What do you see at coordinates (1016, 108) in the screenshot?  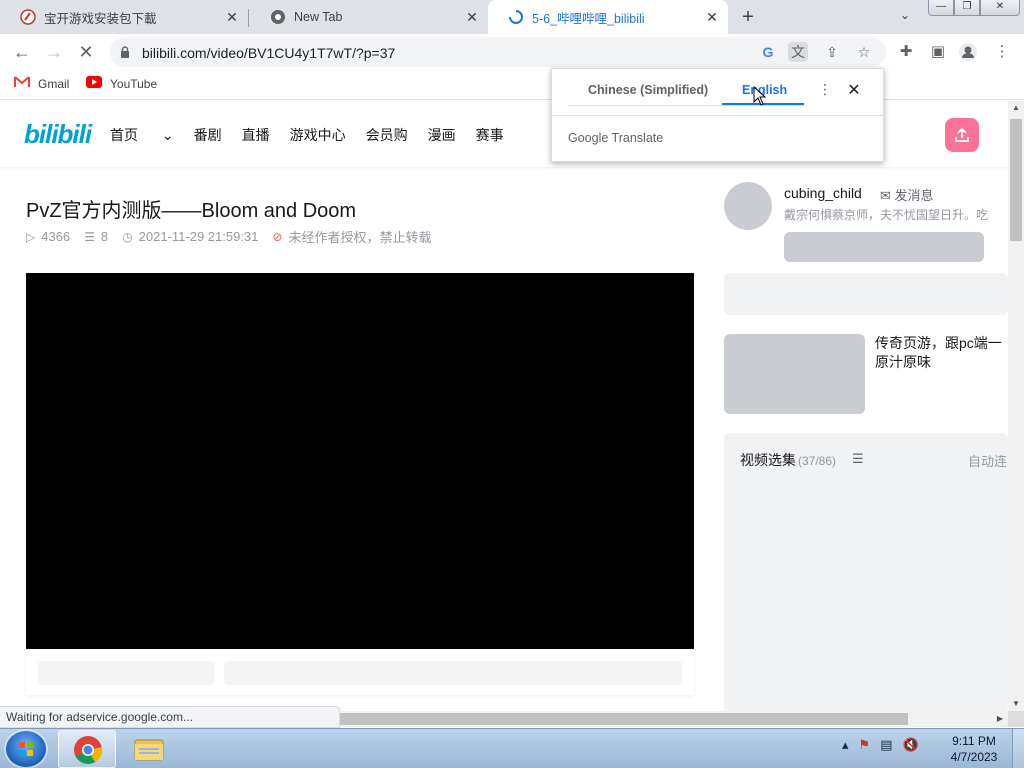 I see `scroll-up-icon: ▲` at bounding box center [1016, 108].